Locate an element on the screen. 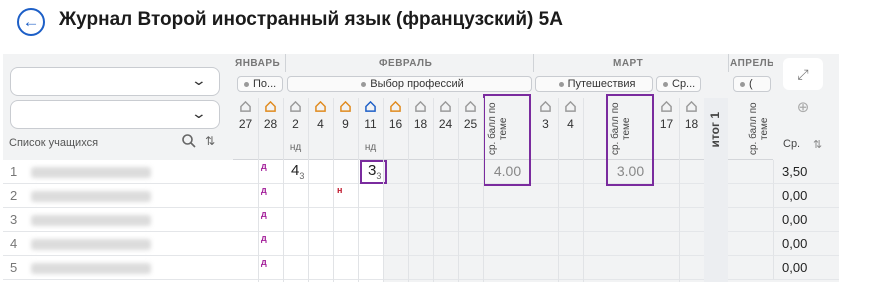 The width and height of the screenshot is (881, 282). date-label: 2 is located at coordinates (295, 124).